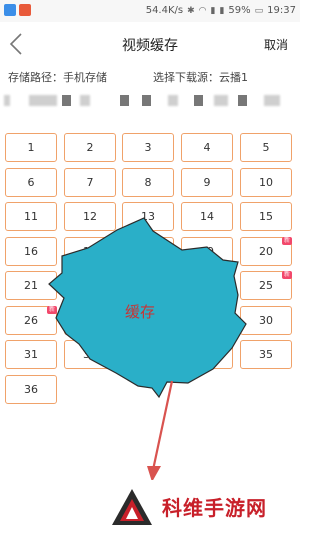  I want to click on episode-label: 31, so click(31, 354).